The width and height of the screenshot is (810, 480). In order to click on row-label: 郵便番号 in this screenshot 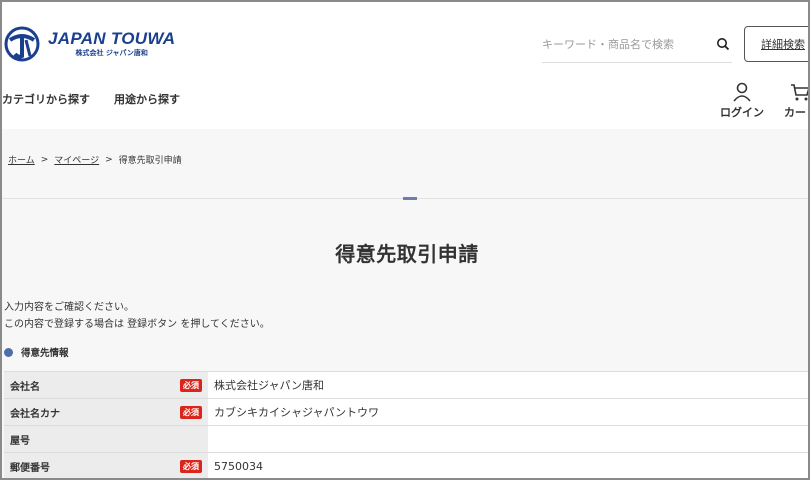, I will do `click(30, 468)`.